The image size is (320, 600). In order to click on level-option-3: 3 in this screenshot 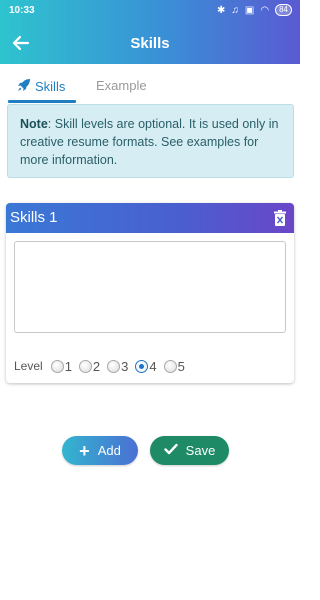, I will do `click(117, 366)`.